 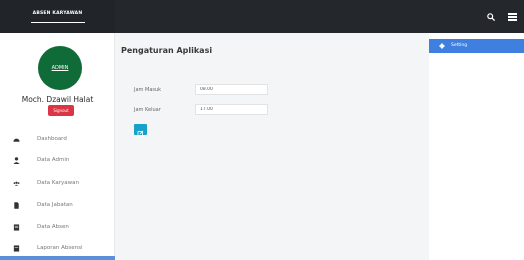 I want to click on sidebar-item-data-jabatan: Data Jabatan, so click(x=57, y=206).